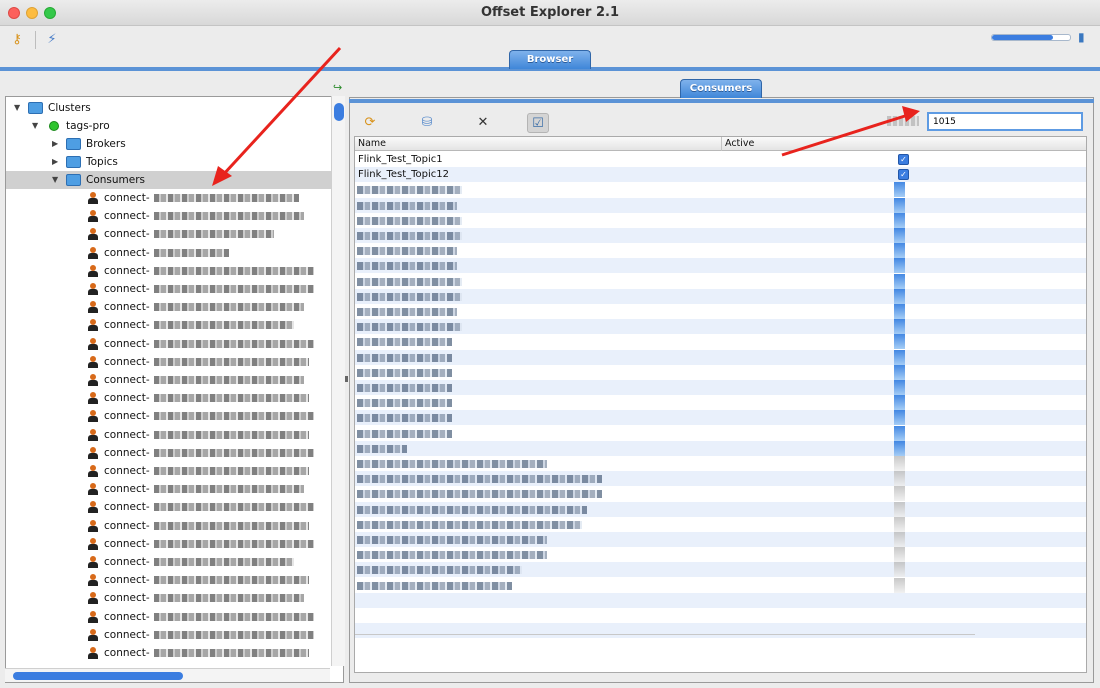 This screenshot has height=688, width=1100. I want to click on garbage-collect-icon: ▮, so click(1085, 38).